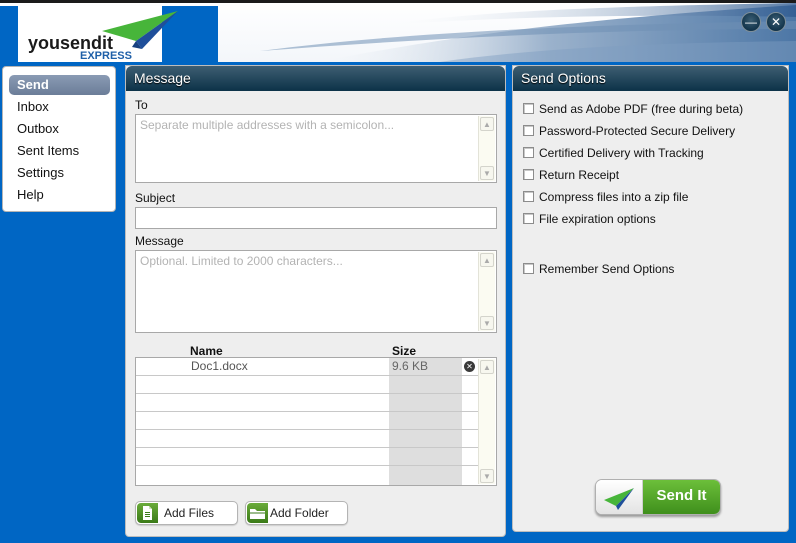 This screenshot has height=543, width=796. Describe the element at coordinates (59, 173) in the screenshot. I see `sidebar-item-settings: Settings` at that location.